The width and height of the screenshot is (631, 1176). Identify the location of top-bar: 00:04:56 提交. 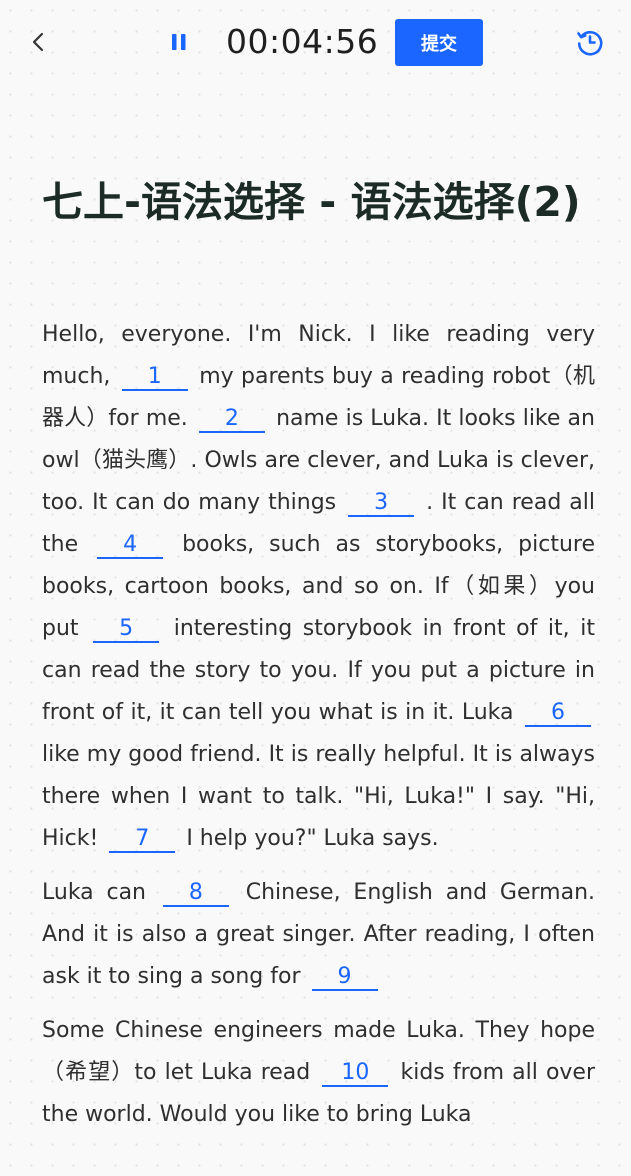
(315, 43).